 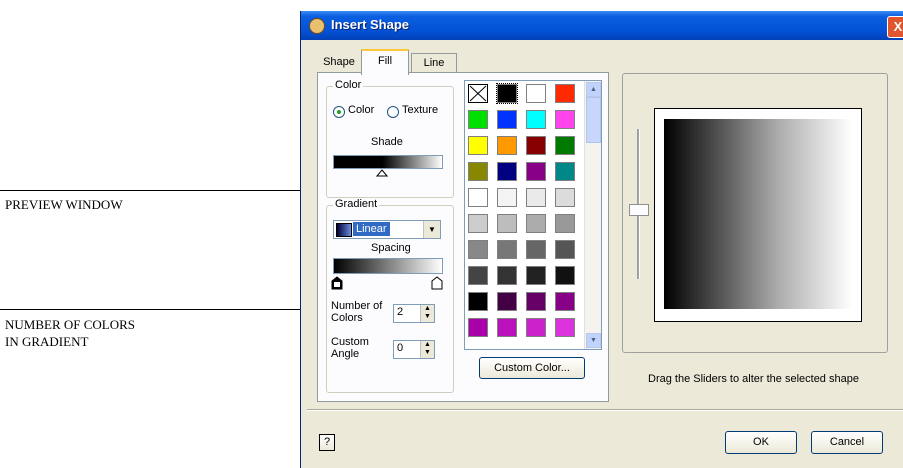 I want to click on annotation-line-2: IN GRADIENT, so click(x=47, y=341).